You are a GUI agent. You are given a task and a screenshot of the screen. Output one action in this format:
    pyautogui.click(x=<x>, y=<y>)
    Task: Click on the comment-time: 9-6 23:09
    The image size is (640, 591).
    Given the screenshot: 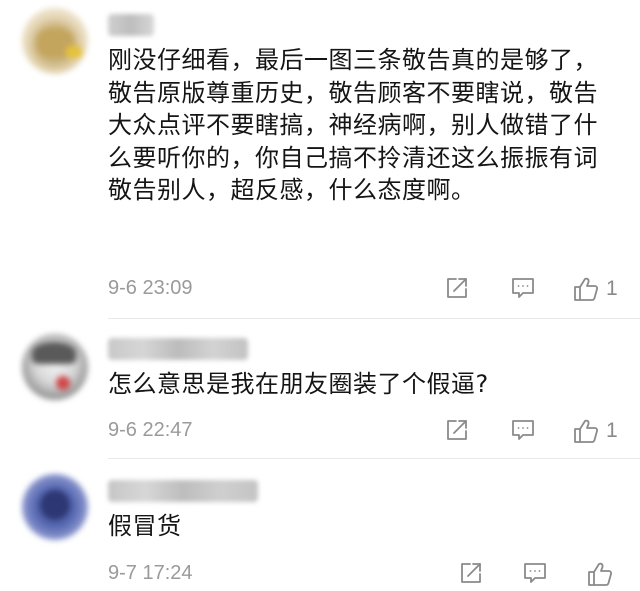 What is the action you would take?
    pyautogui.click(x=150, y=288)
    